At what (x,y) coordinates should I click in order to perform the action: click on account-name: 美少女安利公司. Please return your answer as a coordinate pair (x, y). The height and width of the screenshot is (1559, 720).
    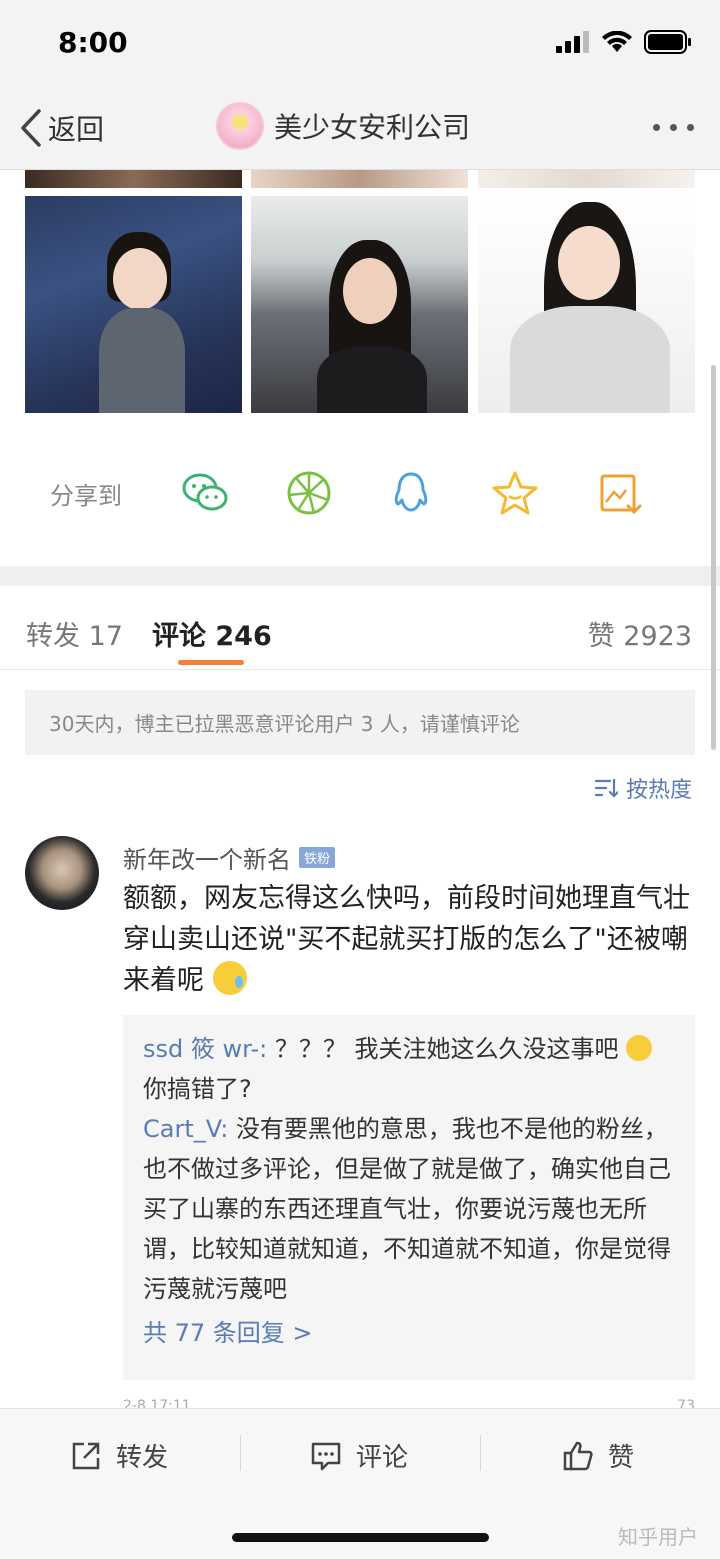
    Looking at the image, I should click on (372, 127).